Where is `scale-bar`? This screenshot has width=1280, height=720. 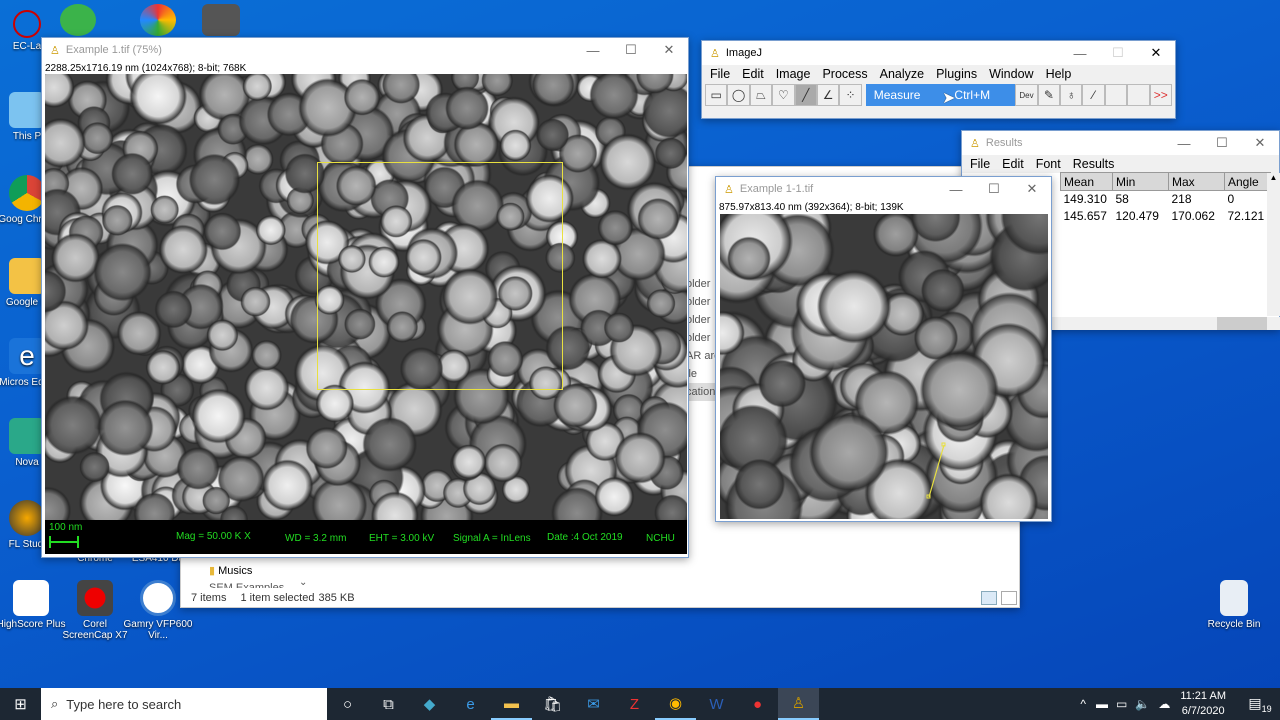 scale-bar is located at coordinates (64, 542).